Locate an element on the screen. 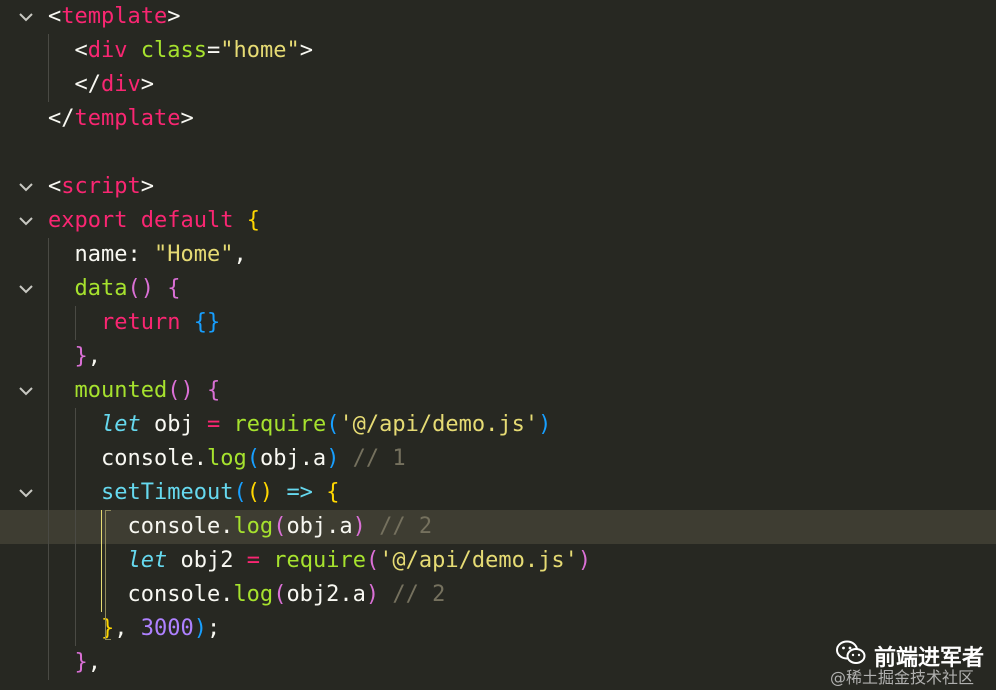 The width and height of the screenshot is (996, 690). code-text: </div> is located at coordinates (101, 85).